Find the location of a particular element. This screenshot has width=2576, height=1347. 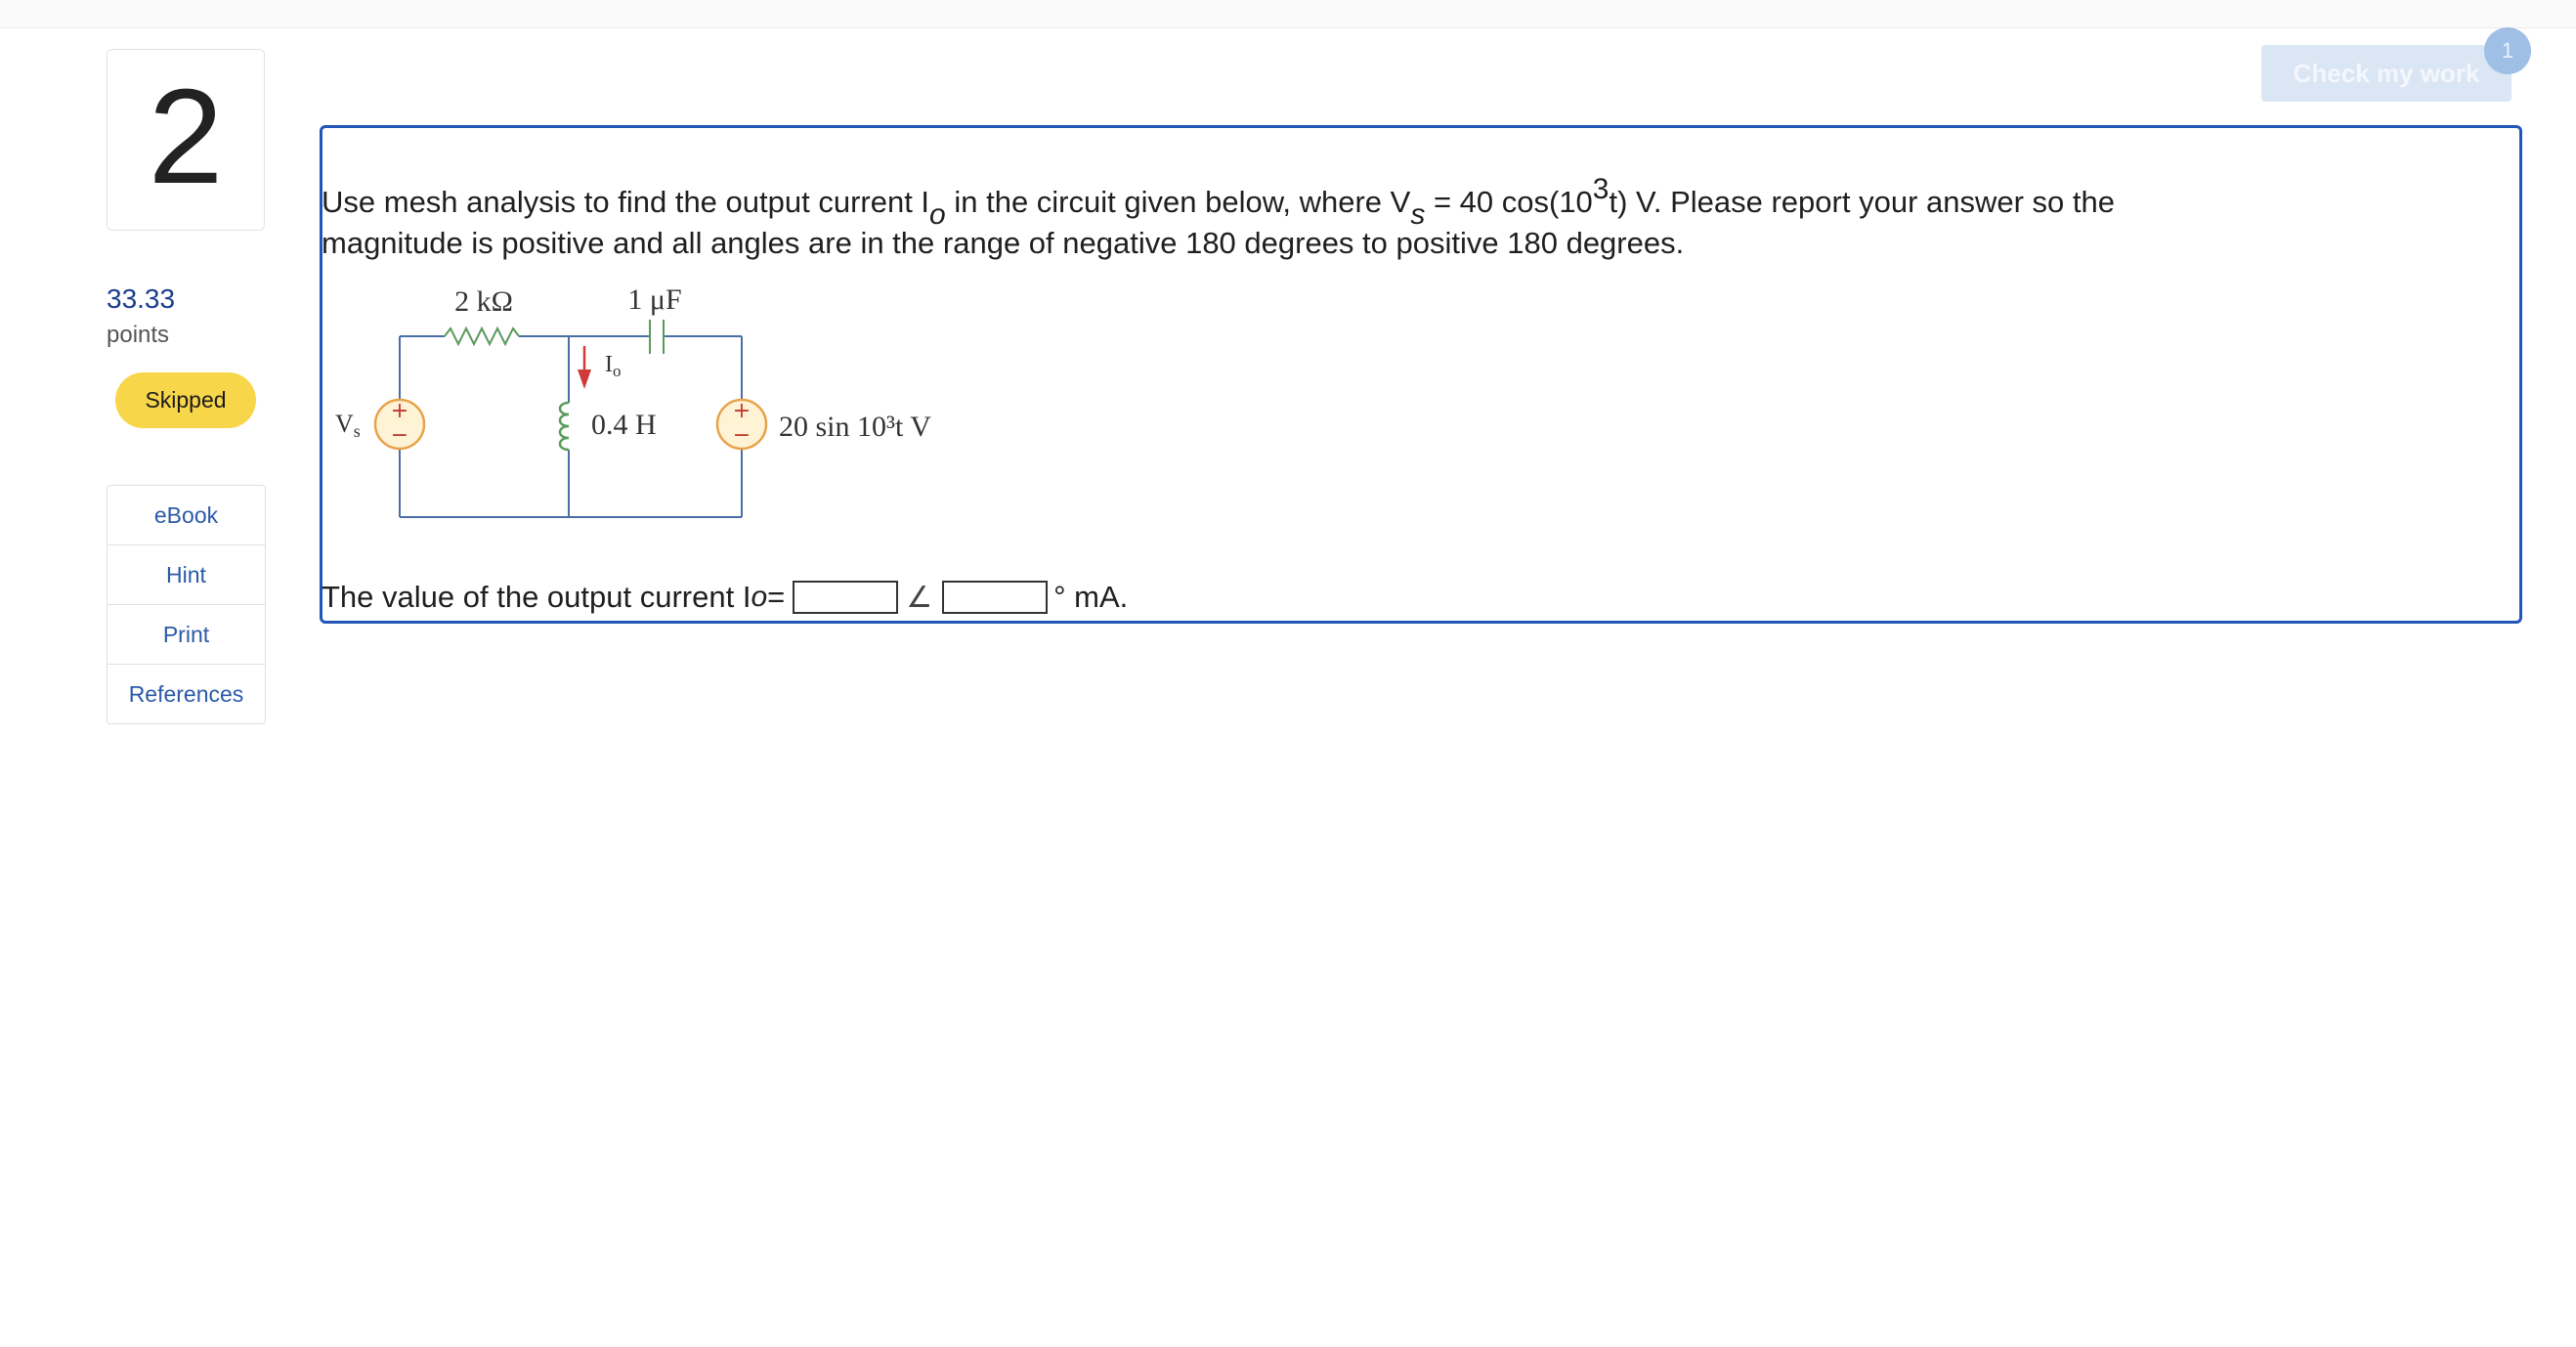

inductor-symbol is located at coordinates (564, 426).